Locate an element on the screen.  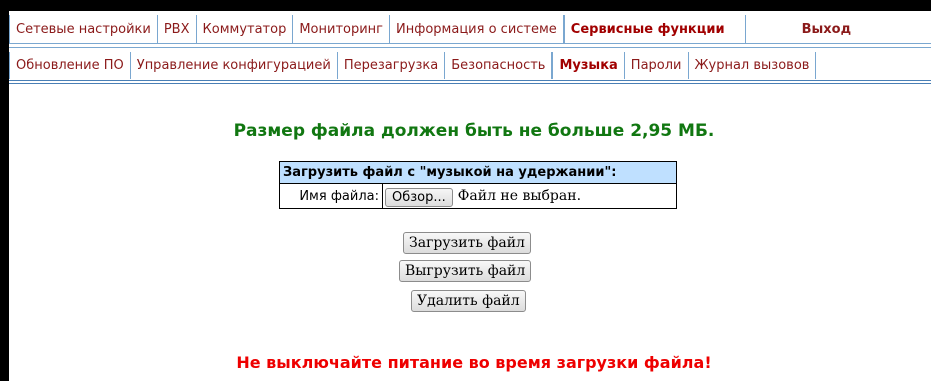
file-input: Обзор... Файл не выбран. is located at coordinates (529, 196).